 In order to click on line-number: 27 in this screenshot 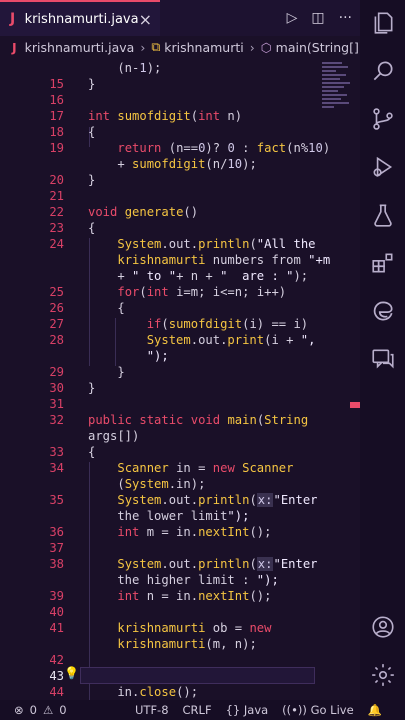, I will do `click(56, 324)`.